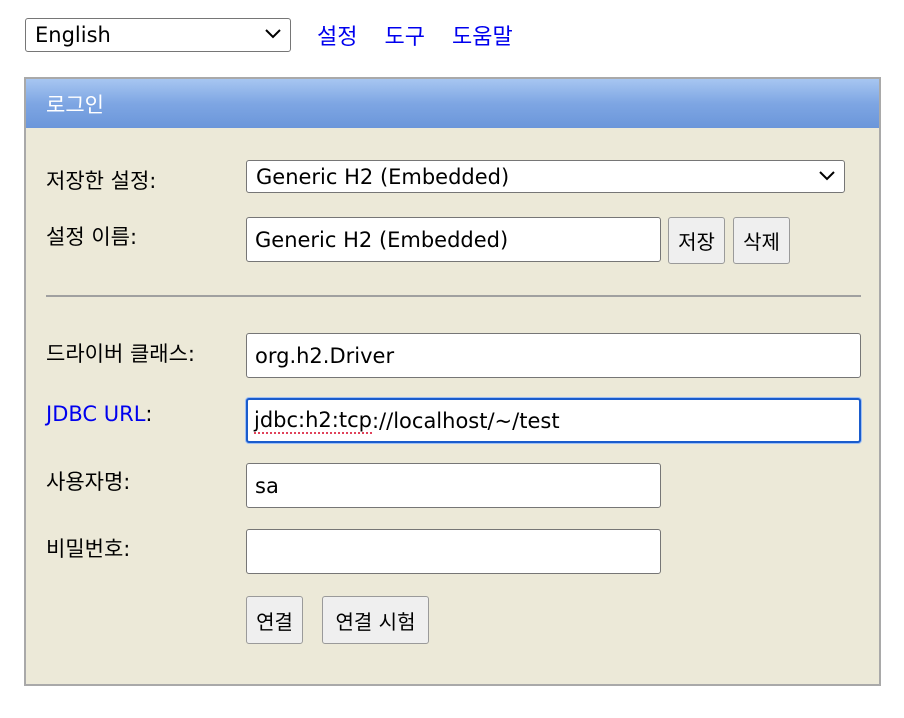  I want to click on test-connection-button: 연결 시험, so click(375, 620).